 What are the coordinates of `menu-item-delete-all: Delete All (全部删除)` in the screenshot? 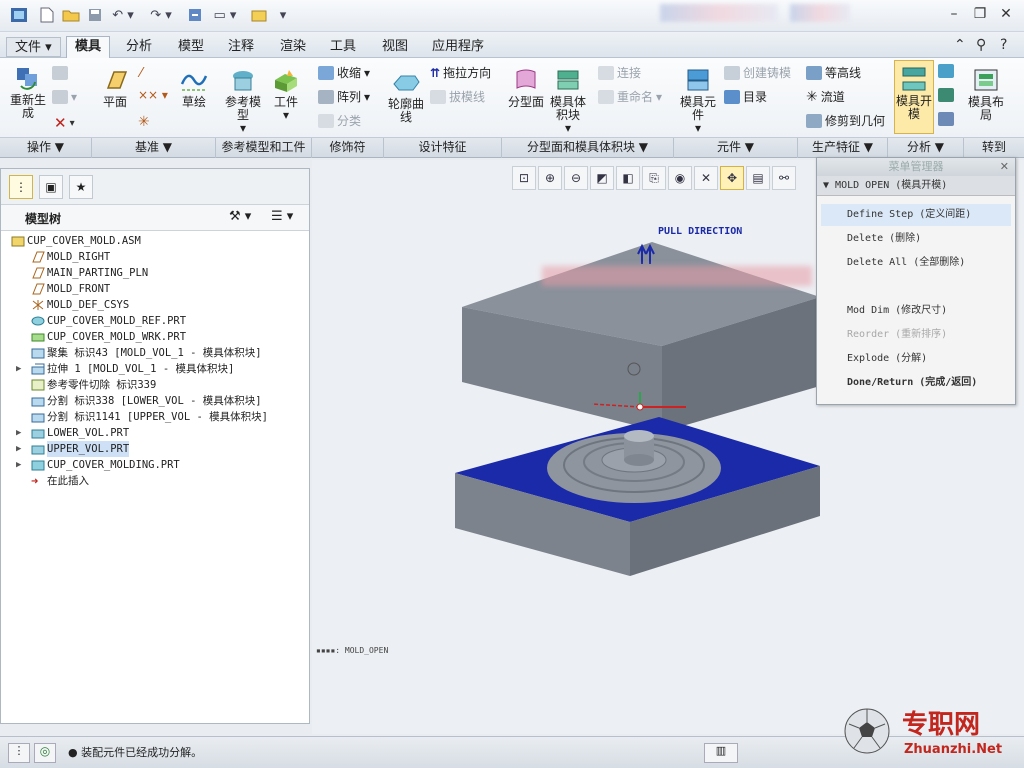 It's located at (916, 263).